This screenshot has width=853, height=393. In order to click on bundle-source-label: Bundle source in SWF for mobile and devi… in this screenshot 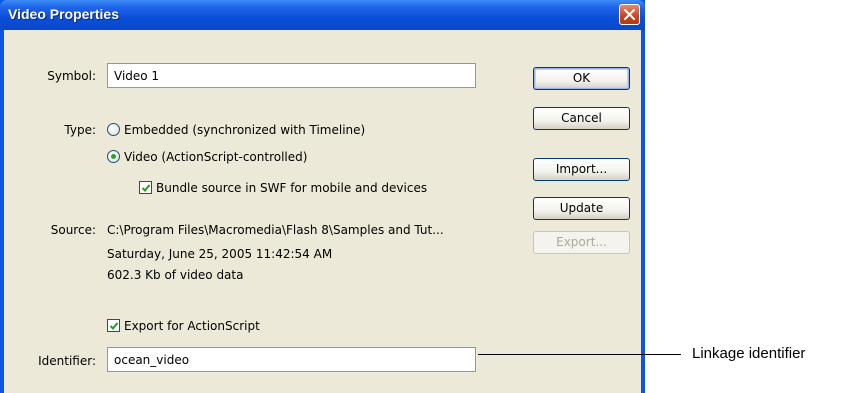, I will do `click(292, 188)`.